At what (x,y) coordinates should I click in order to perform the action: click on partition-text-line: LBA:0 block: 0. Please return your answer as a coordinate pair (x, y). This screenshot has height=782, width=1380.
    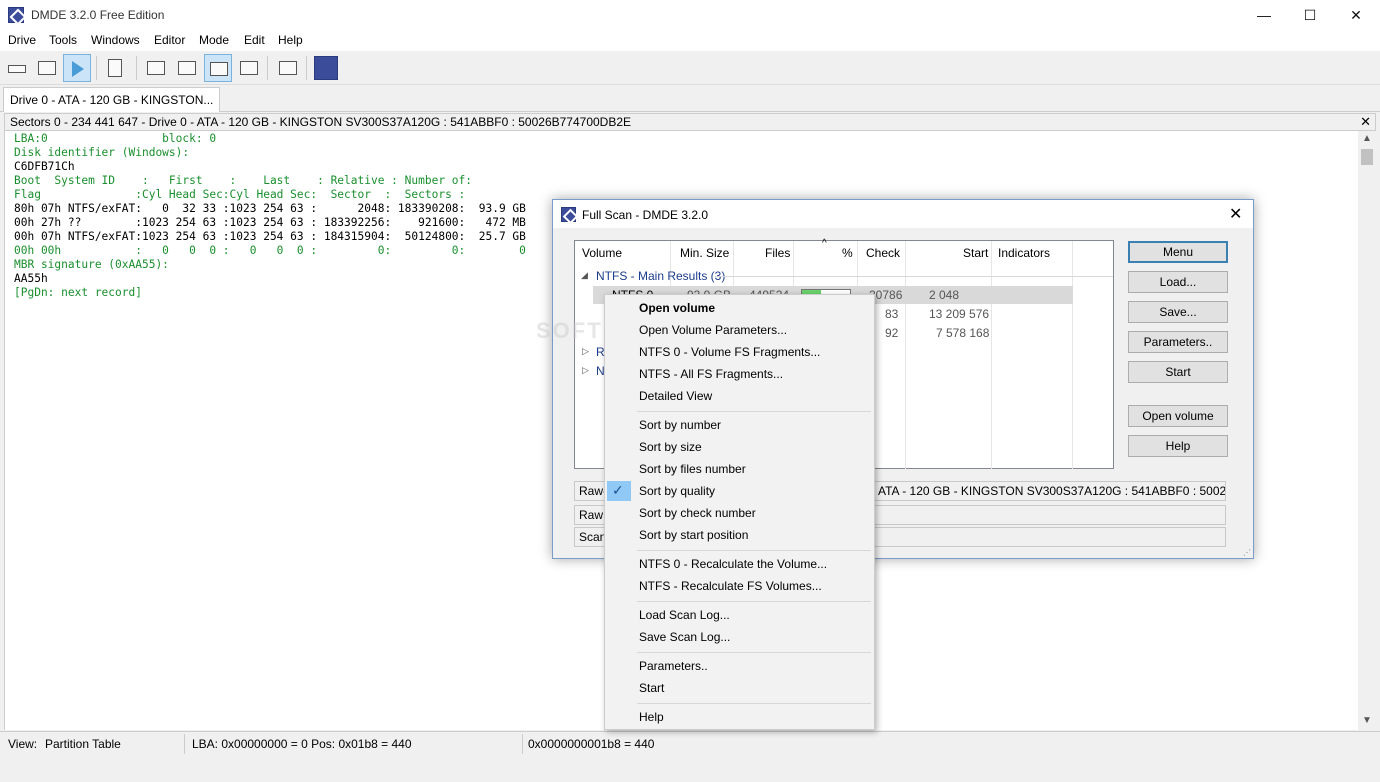
    Looking at the image, I should click on (115, 138).